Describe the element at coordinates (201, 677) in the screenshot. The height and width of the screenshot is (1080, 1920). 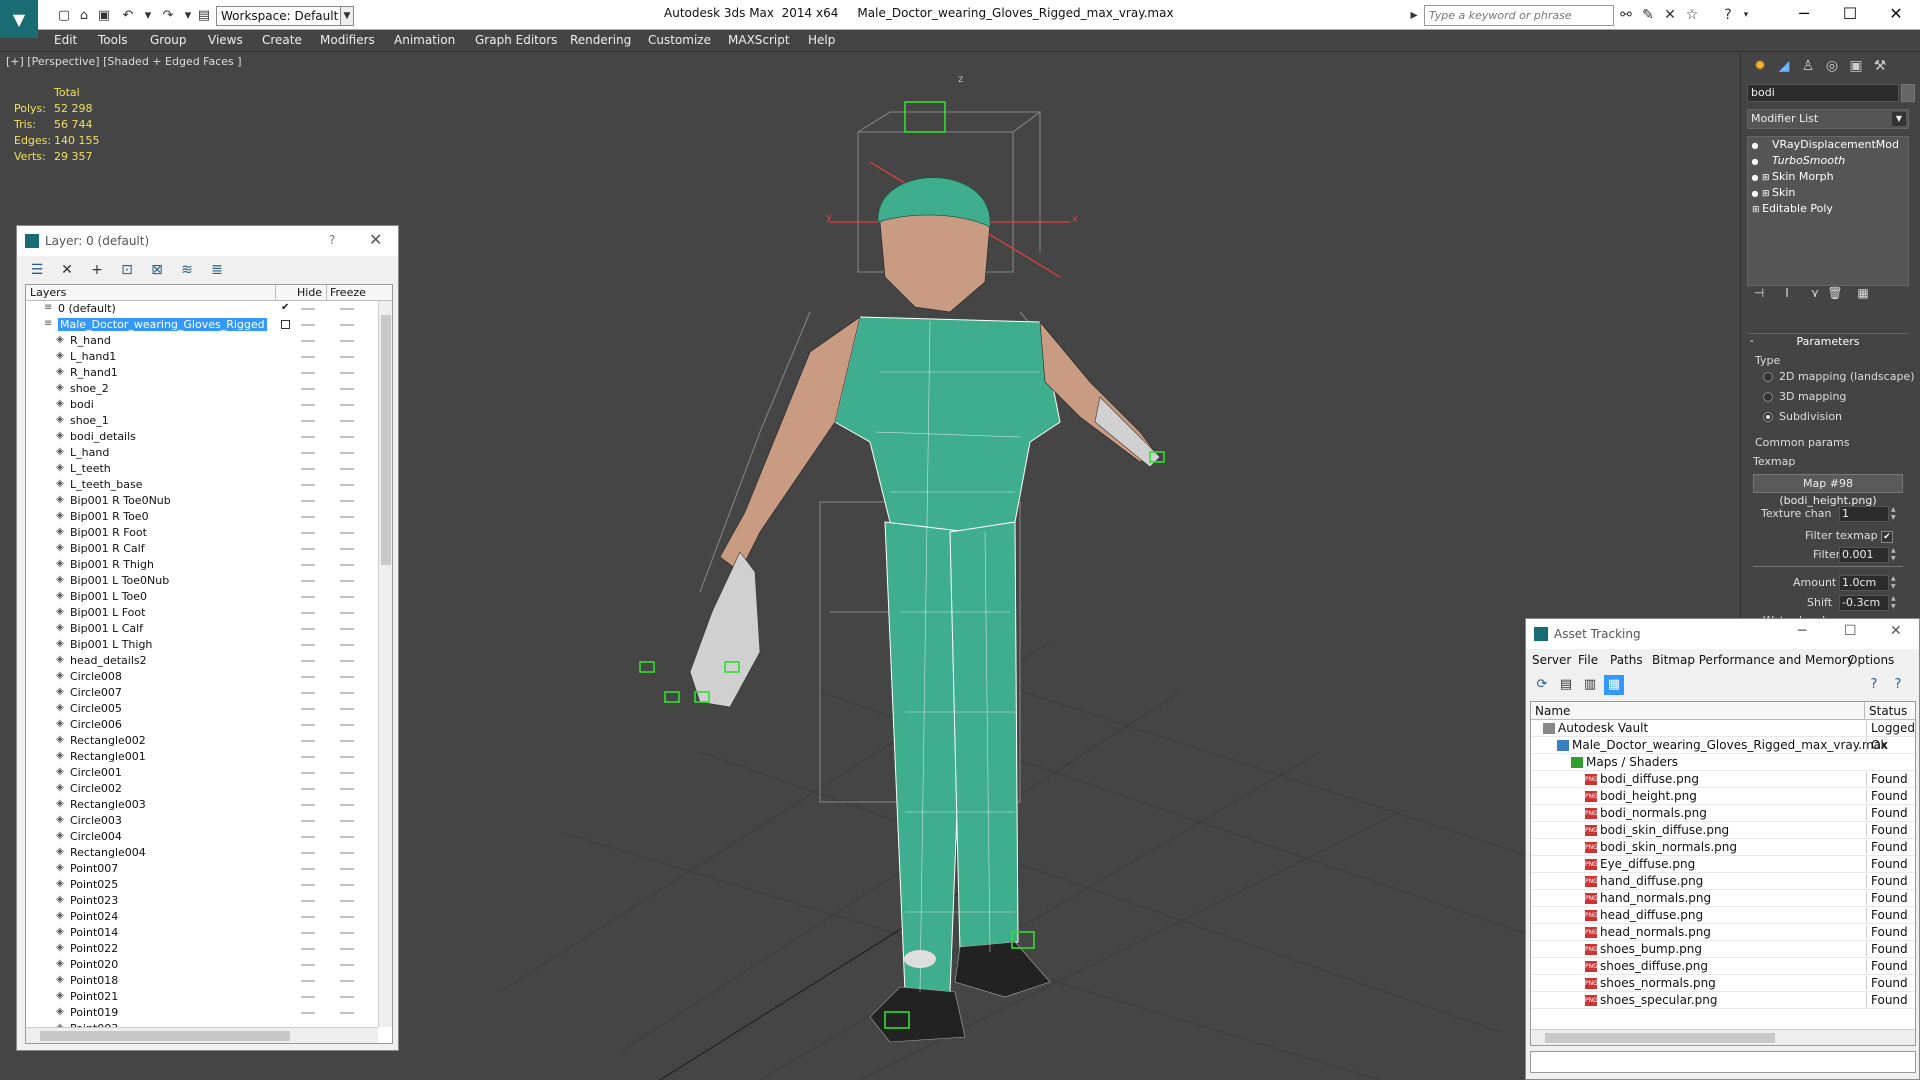
I see `layer-row: ◈ Circle008` at that location.